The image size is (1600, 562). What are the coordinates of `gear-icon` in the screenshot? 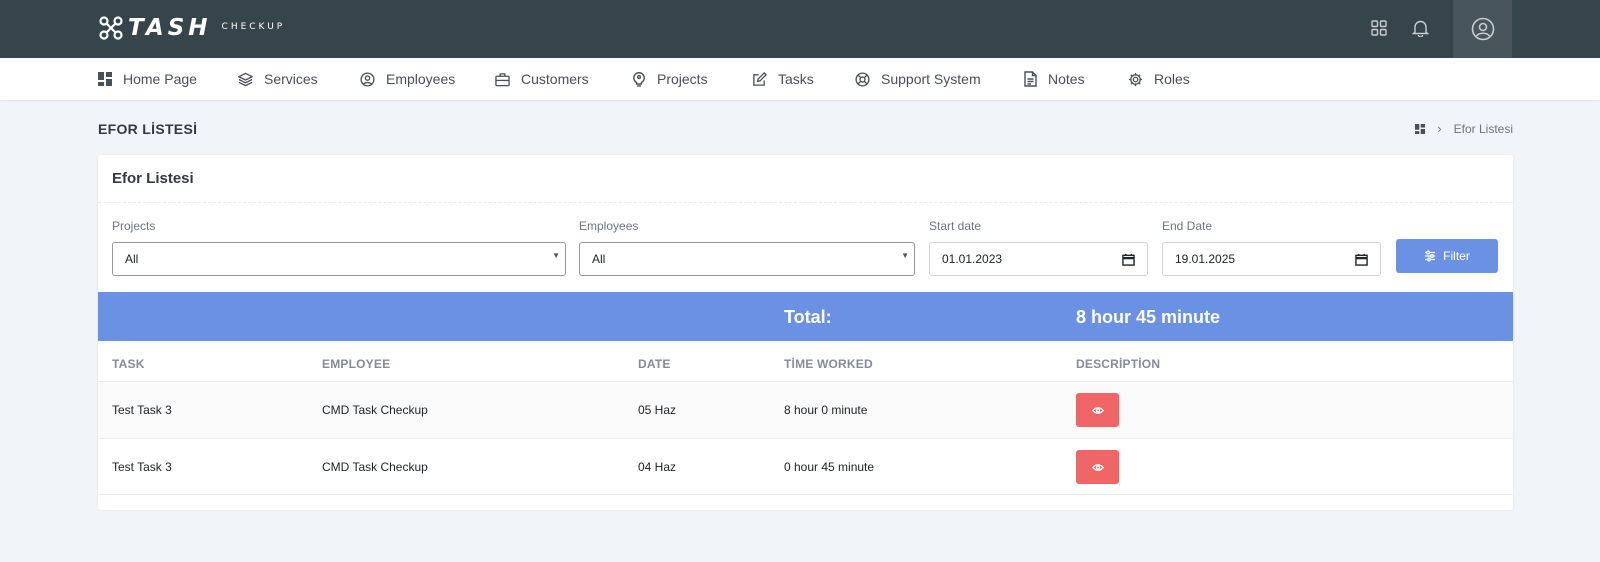 It's located at (1135, 79).